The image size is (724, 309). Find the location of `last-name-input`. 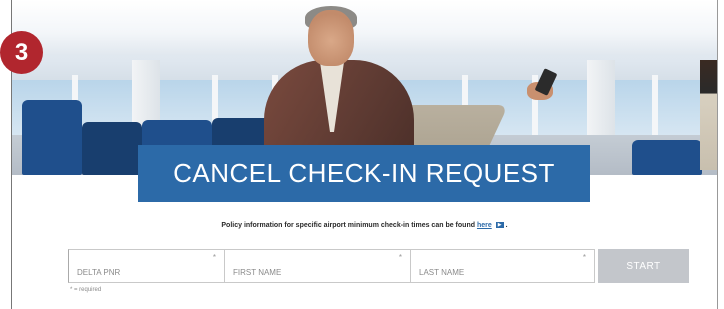

last-name-input is located at coordinates (502, 266).